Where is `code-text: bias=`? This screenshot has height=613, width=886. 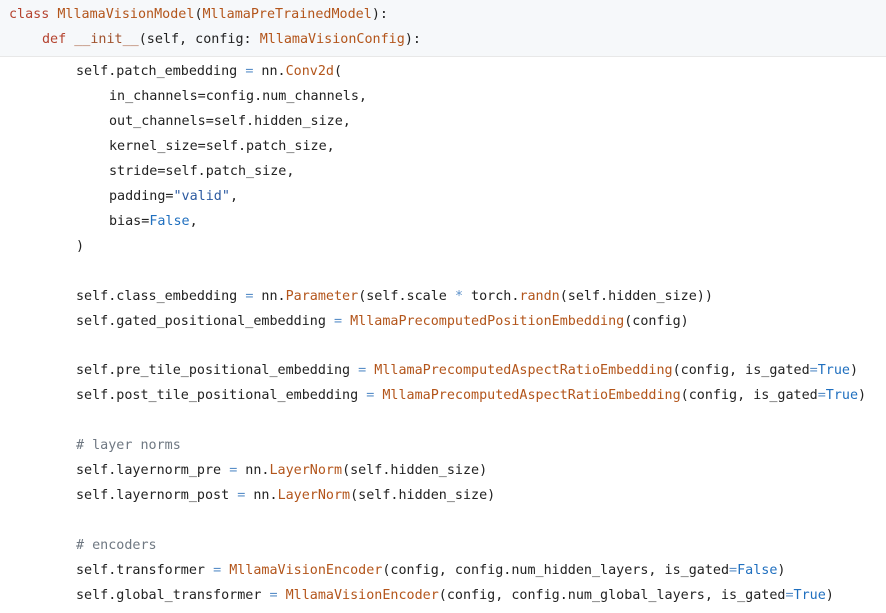
code-text: bias= is located at coordinates (129, 221).